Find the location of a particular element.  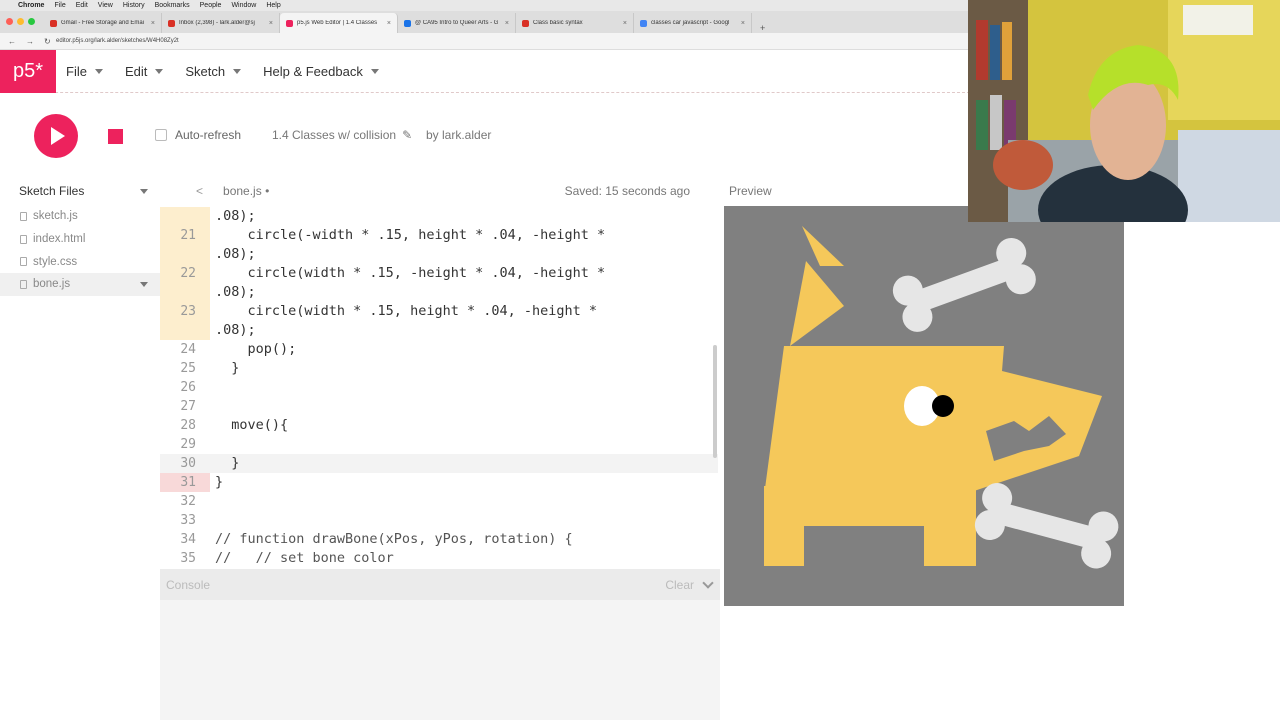

play-button is located at coordinates (56, 136).